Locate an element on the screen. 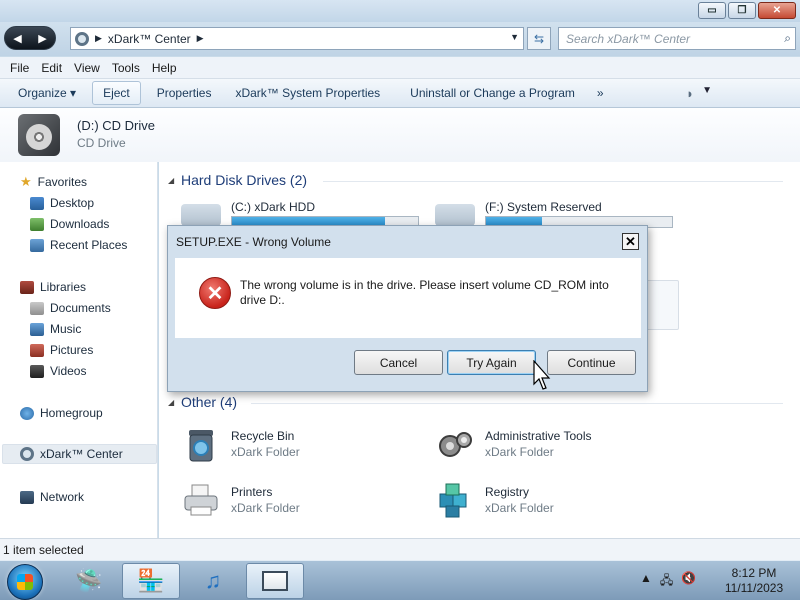 Image resolution: width=800 pixels, height=600 pixels. system-properties-button: xDark™ System Properties is located at coordinates (307, 93).